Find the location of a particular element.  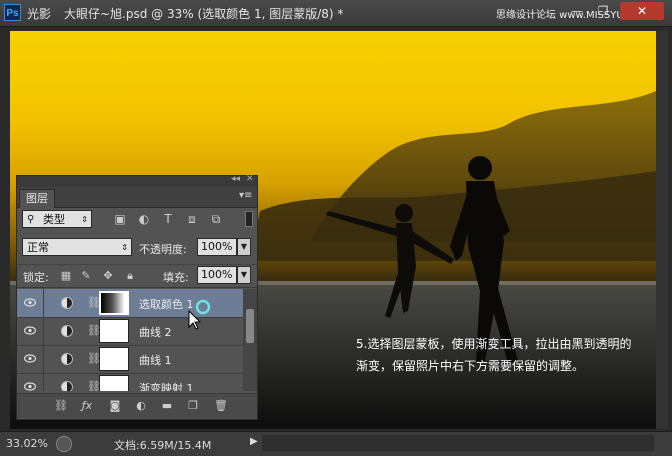

document-size: 文档:6.59M/15.4M is located at coordinates (163, 445).